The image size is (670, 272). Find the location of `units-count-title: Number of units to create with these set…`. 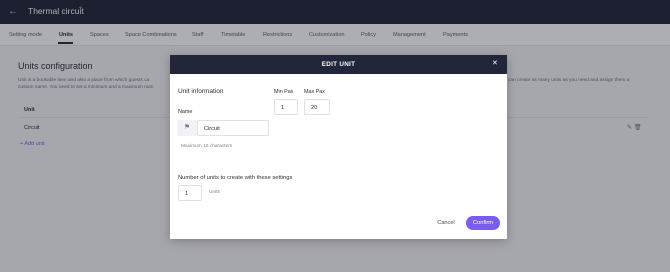

units-count-title: Number of units to create with these set… is located at coordinates (235, 178).